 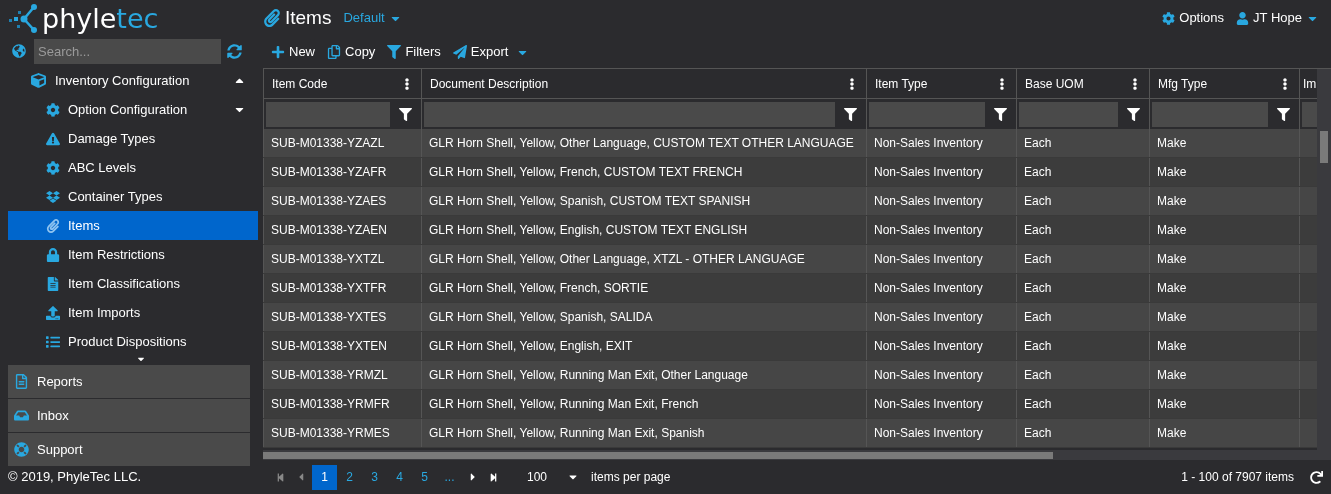 What do you see at coordinates (372, 18) in the screenshot?
I see `view-dropdown: Default` at bounding box center [372, 18].